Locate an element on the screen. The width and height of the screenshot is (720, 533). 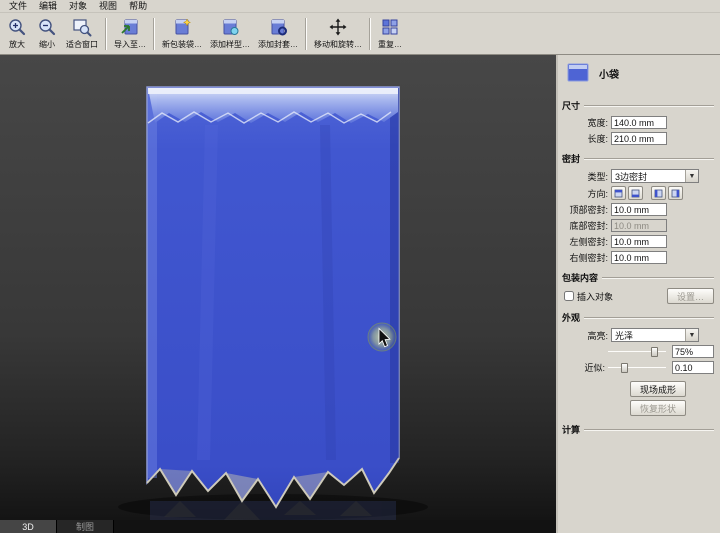
right-seal-label: 右侧密封: is located at coordinates (588, 258).